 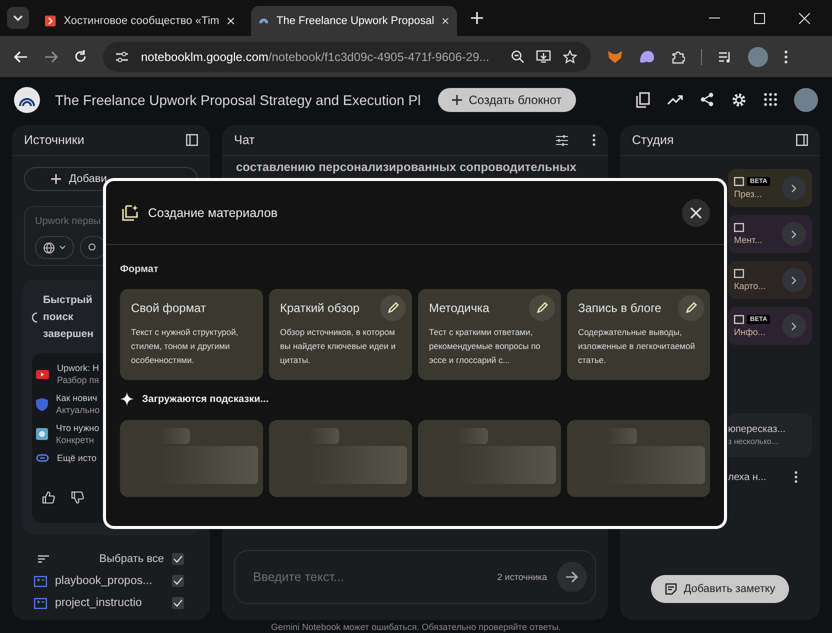 I want to click on browser-tab: The Freelance Upwork Proposal, so click(x=354, y=21).